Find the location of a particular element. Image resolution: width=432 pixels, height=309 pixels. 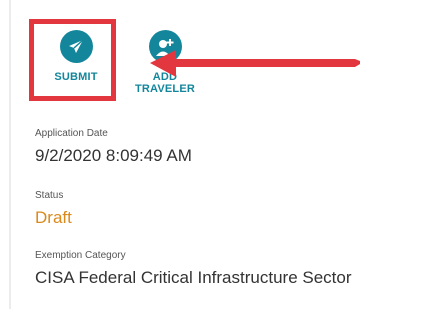

application-date-field: Application Date 9/2/2020 8:09:49 AM is located at coordinates (113, 147).